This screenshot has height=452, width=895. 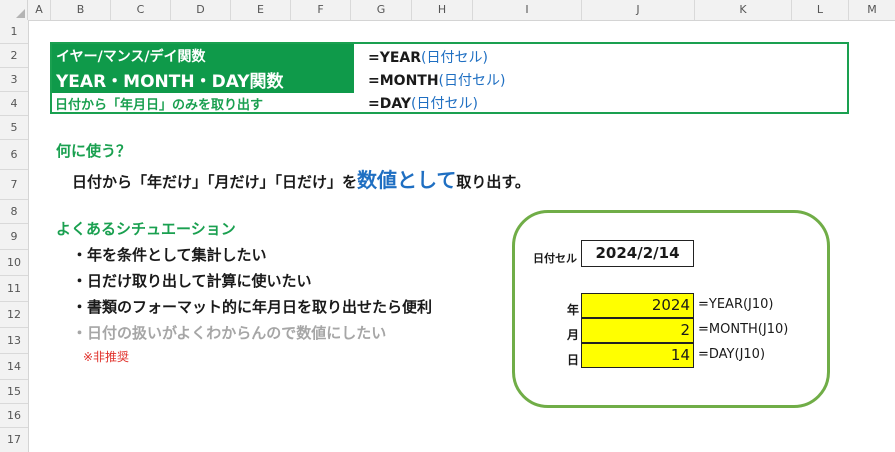 What do you see at coordinates (14, 185) in the screenshot?
I see `row-header-7: 7` at bounding box center [14, 185].